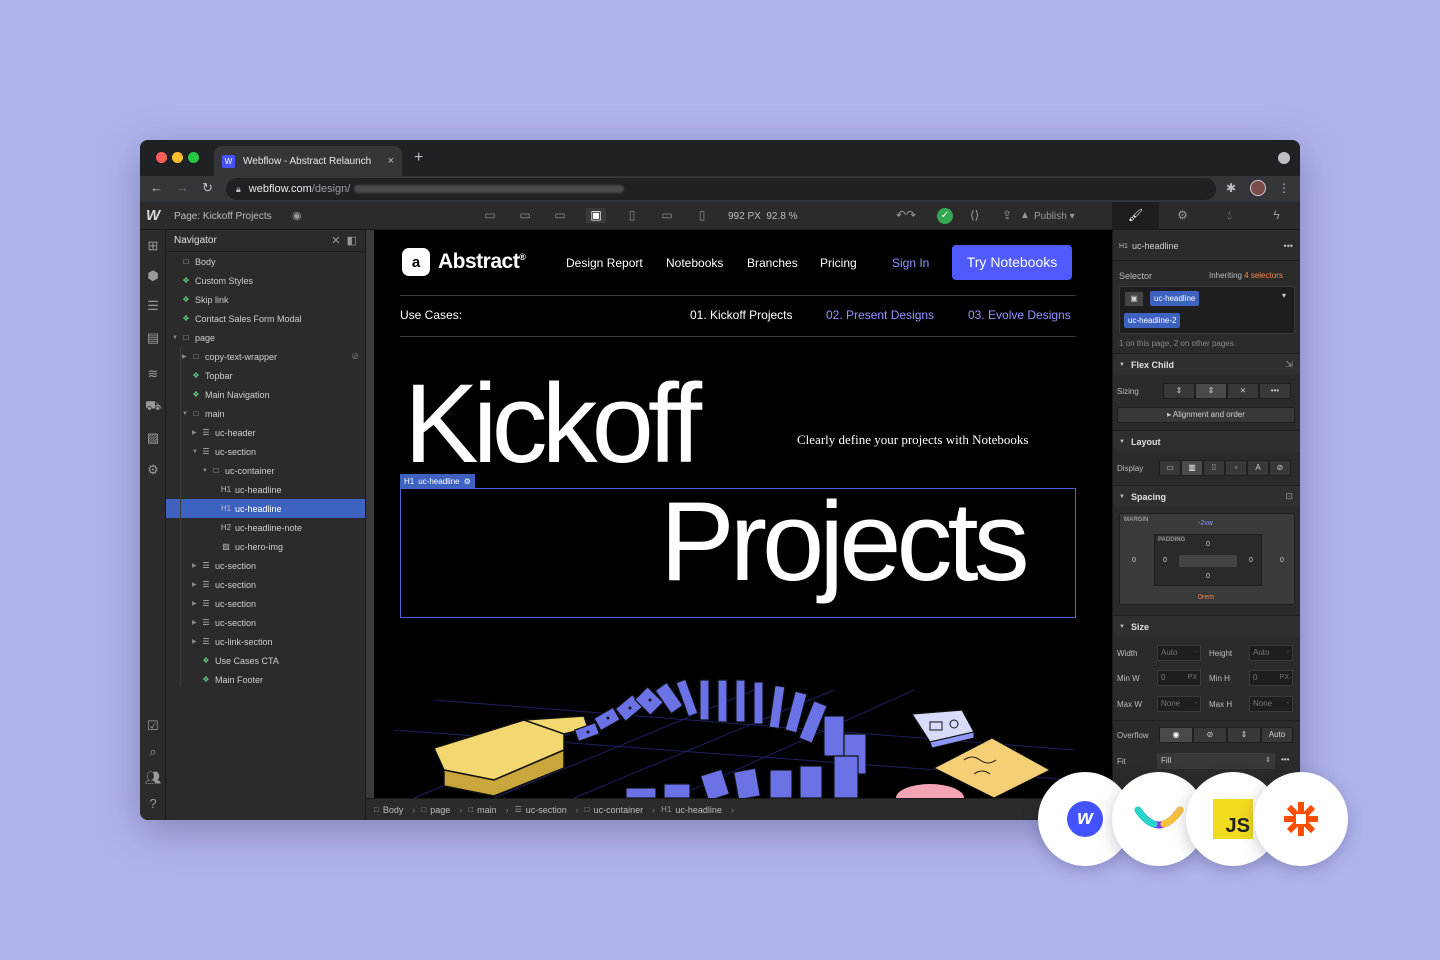 This screenshot has height=960, width=1440. I want to click on overflow-scroll-icon: ⇕, so click(1244, 735).